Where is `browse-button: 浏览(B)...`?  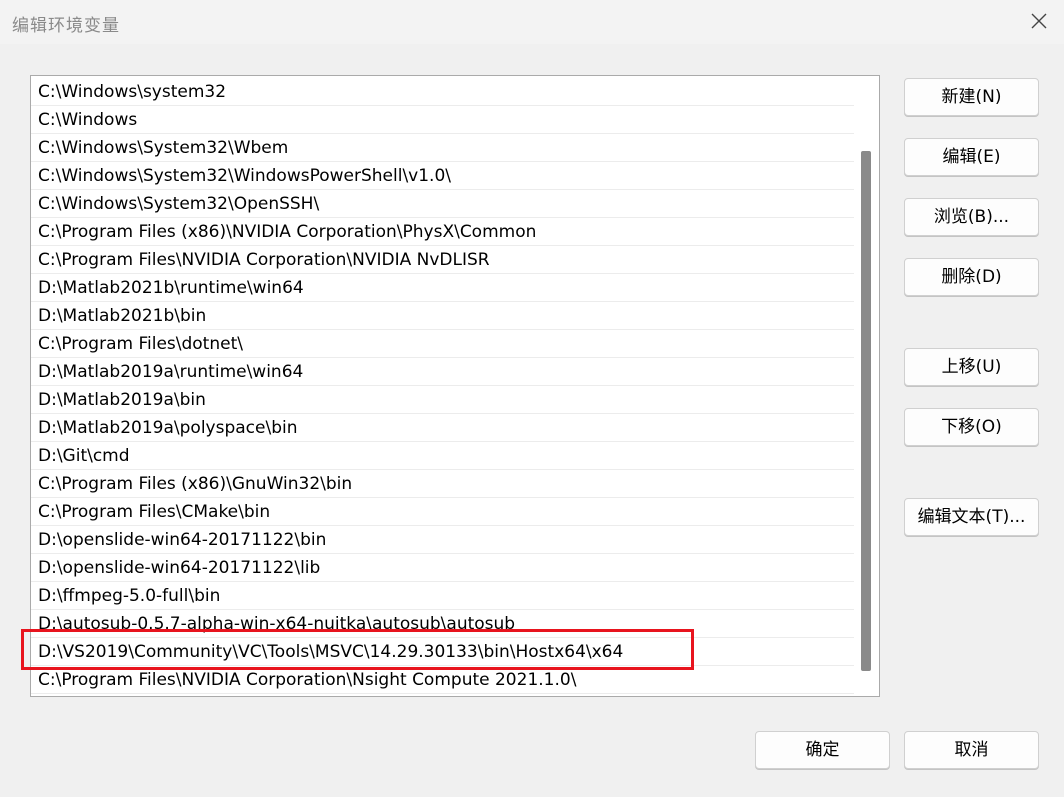 browse-button: 浏览(B)... is located at coordinates (971, 217).